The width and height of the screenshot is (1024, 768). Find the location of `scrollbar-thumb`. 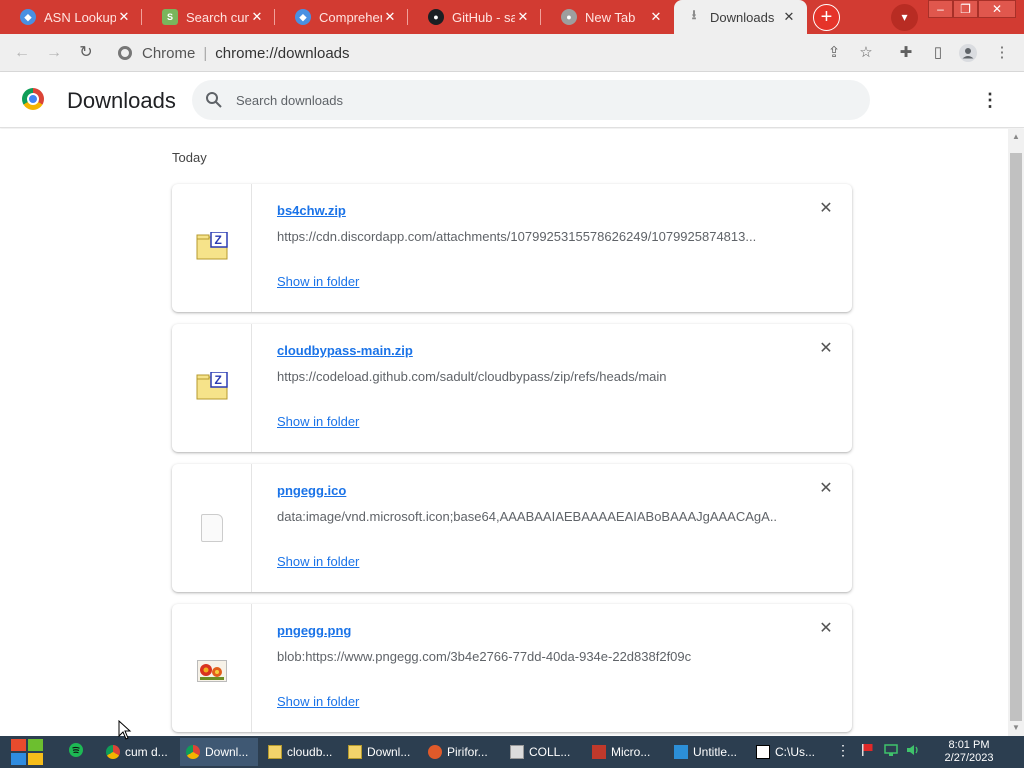

scrollbar-thumb is located at coordinates (1016, 437).